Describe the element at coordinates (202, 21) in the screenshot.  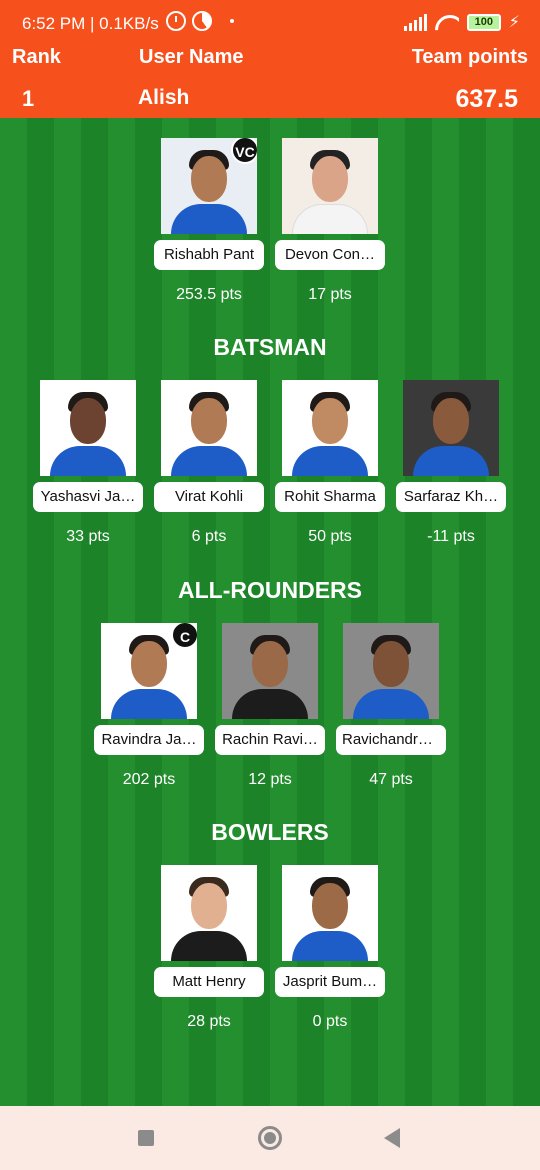
I see `data-saver-icon` at that location.